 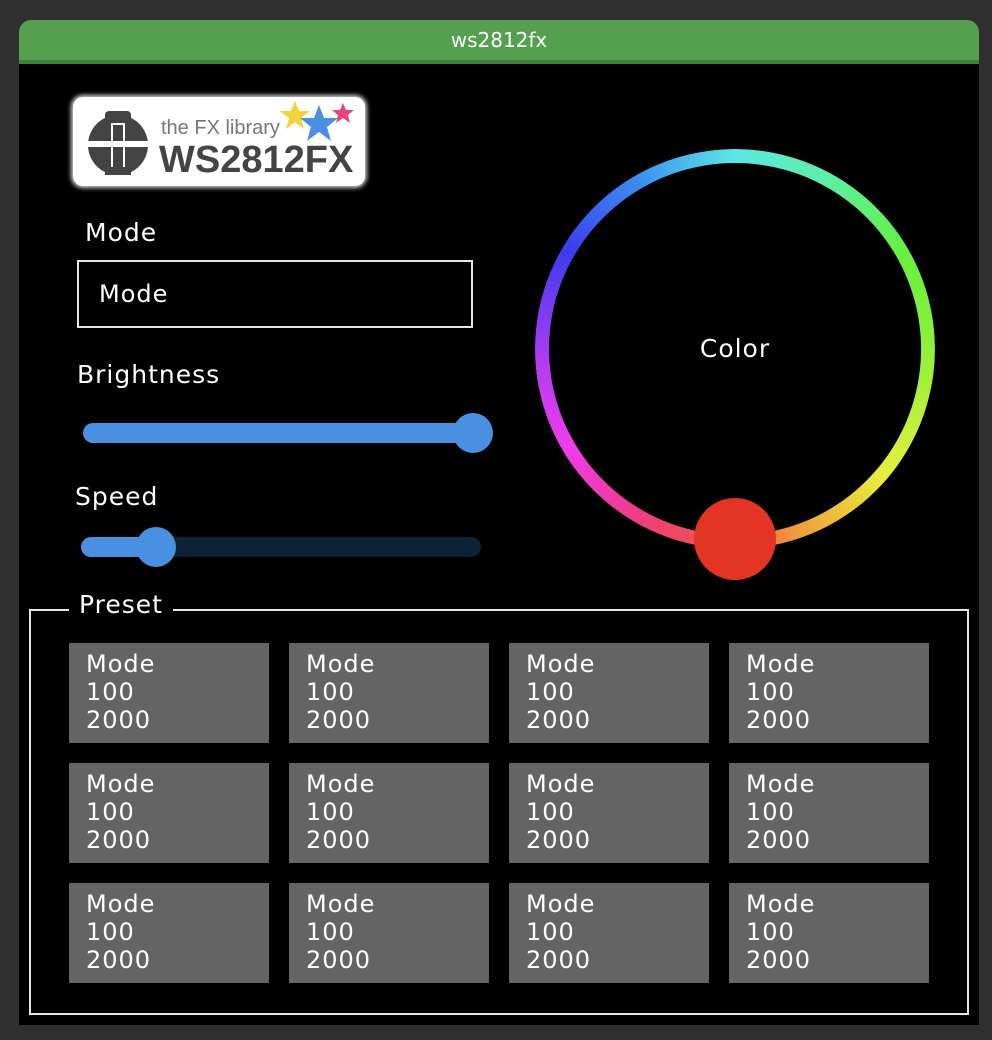 What do you see at coordinates (117, 496) in the screenshot?
I see `speed-label: Speed` at bounding box center [117, 496].